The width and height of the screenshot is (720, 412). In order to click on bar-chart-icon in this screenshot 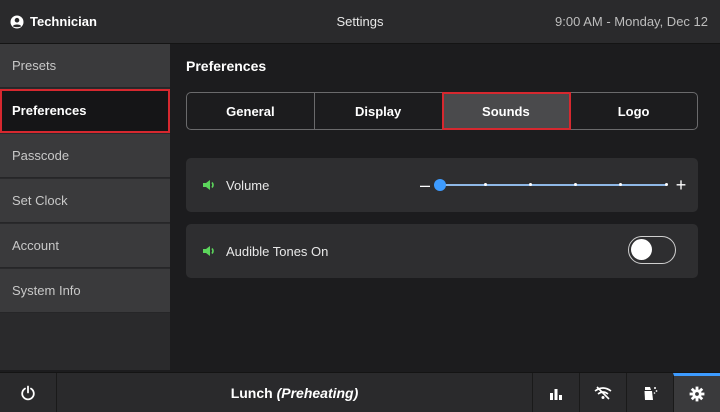, I will do `click(556, 394)`.